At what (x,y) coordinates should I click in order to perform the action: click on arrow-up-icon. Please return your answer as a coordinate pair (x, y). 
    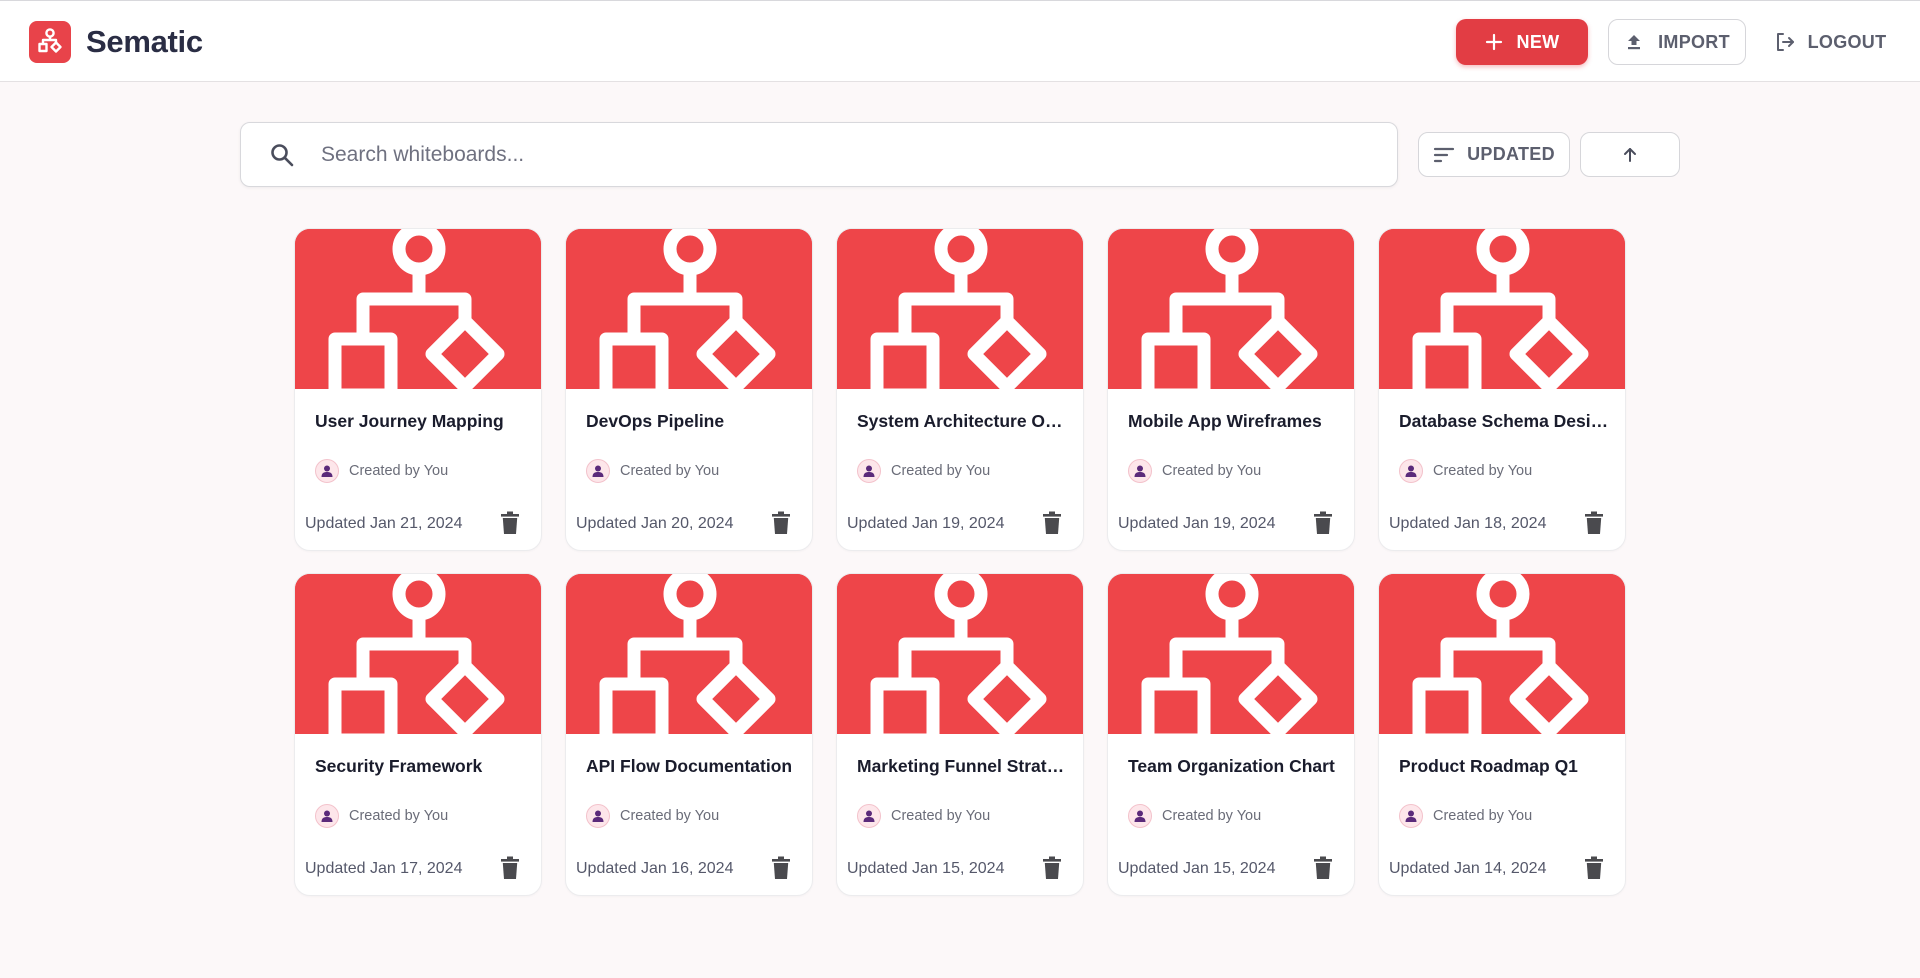
    Looking at the image, I should click on (1630, 155).